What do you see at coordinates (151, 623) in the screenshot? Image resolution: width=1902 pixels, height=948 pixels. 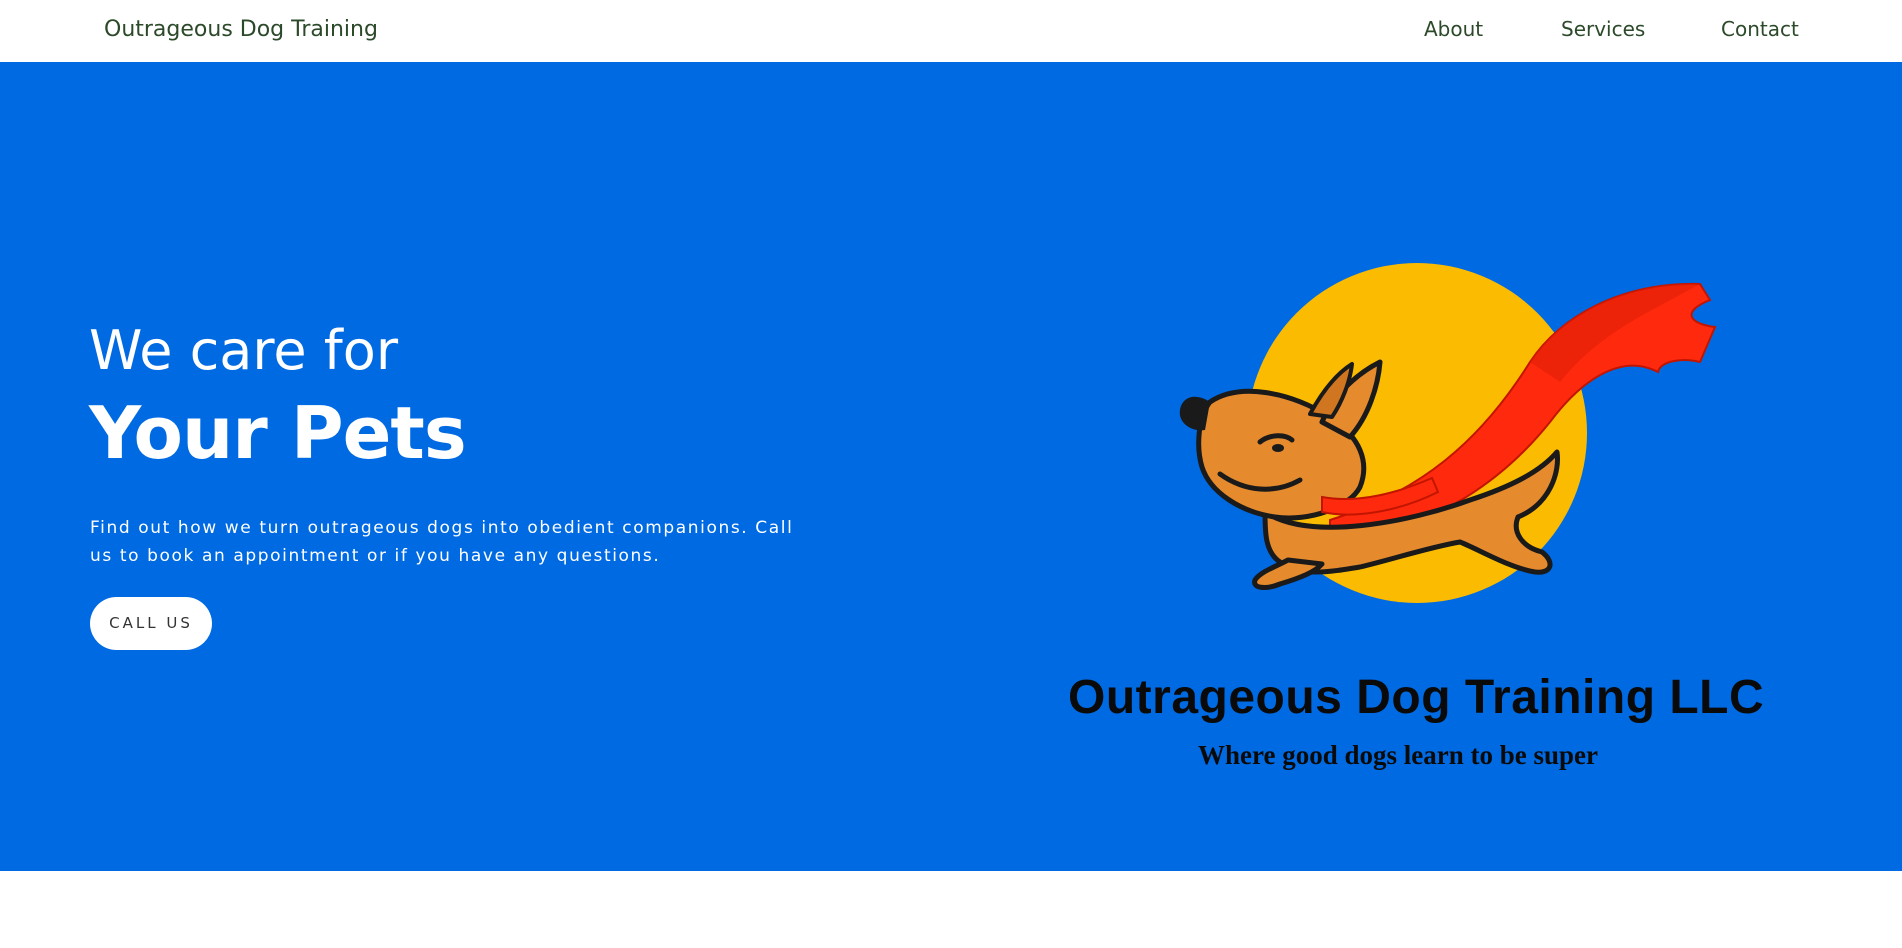 I see `call-us-button: CALL US` at bounding box center [151, 623].